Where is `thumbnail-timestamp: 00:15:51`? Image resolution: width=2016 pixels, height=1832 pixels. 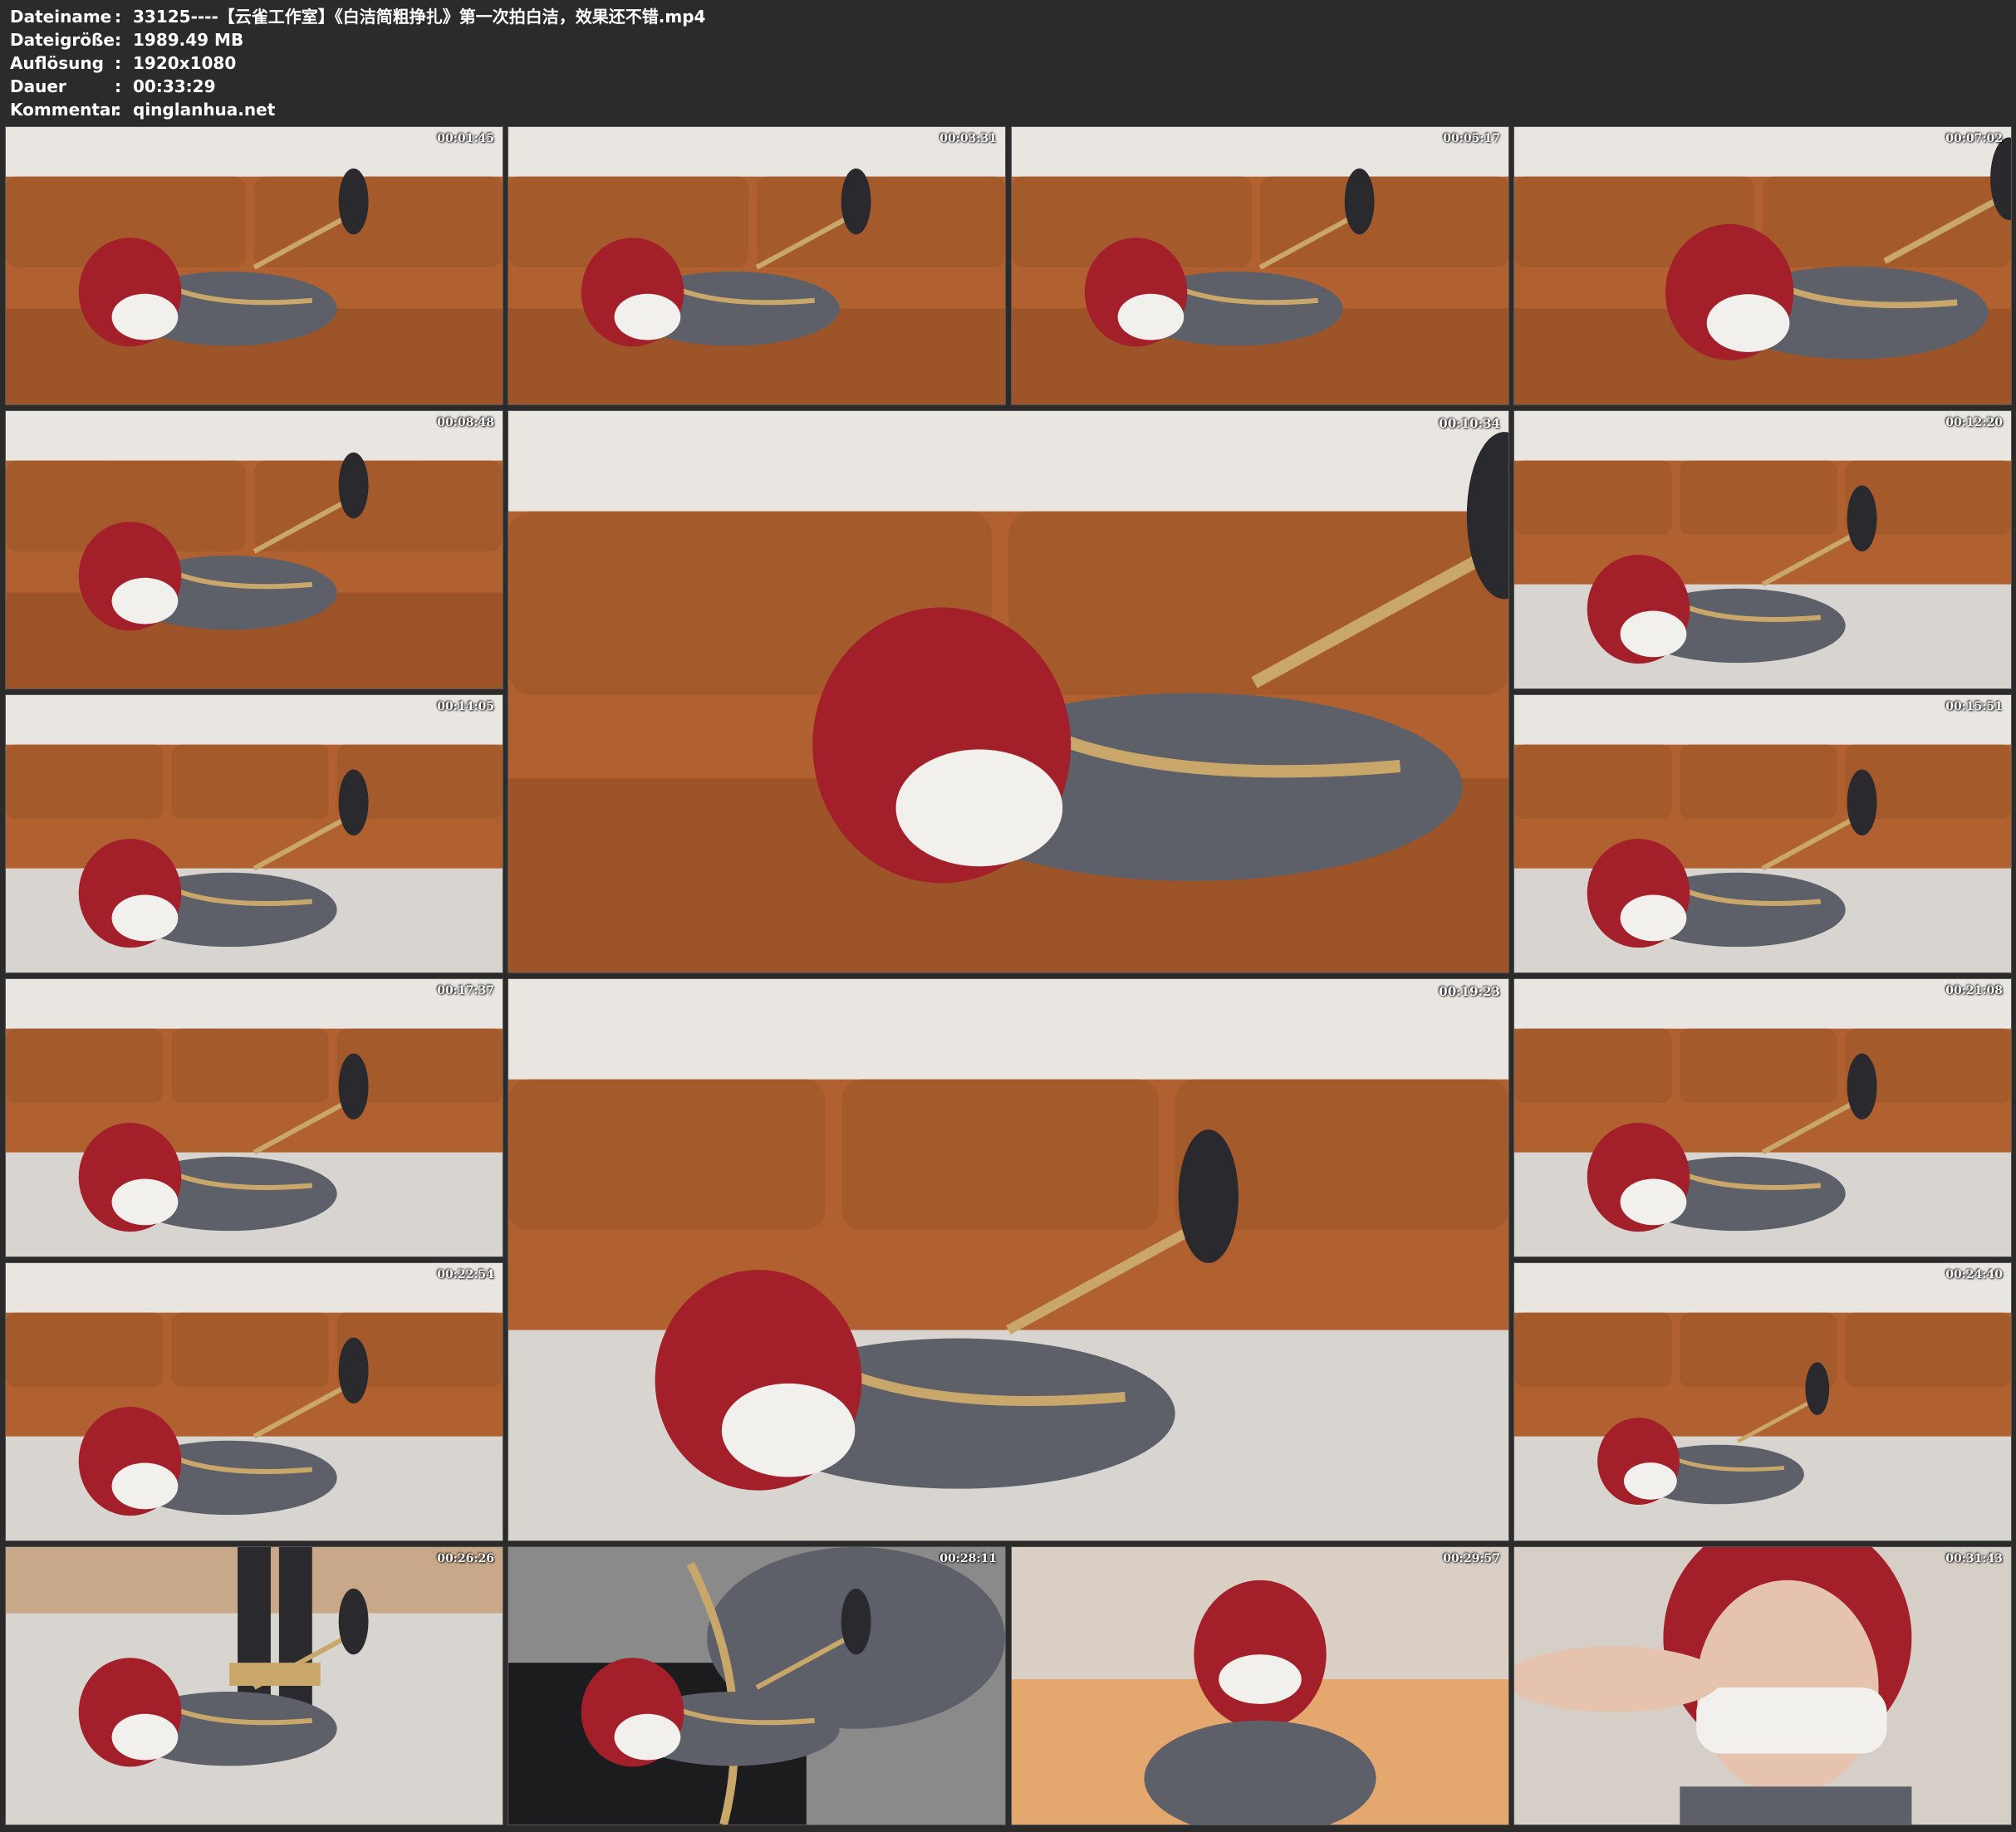 thumbnail-timestamp: 00:15:51 is located at coordinates (1974, 706).